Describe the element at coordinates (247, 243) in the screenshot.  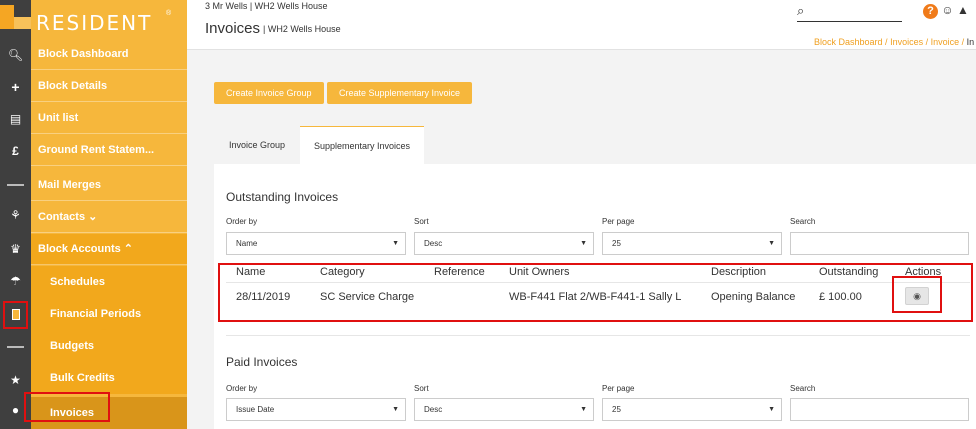
I see `order-by-value: Name` at that location.